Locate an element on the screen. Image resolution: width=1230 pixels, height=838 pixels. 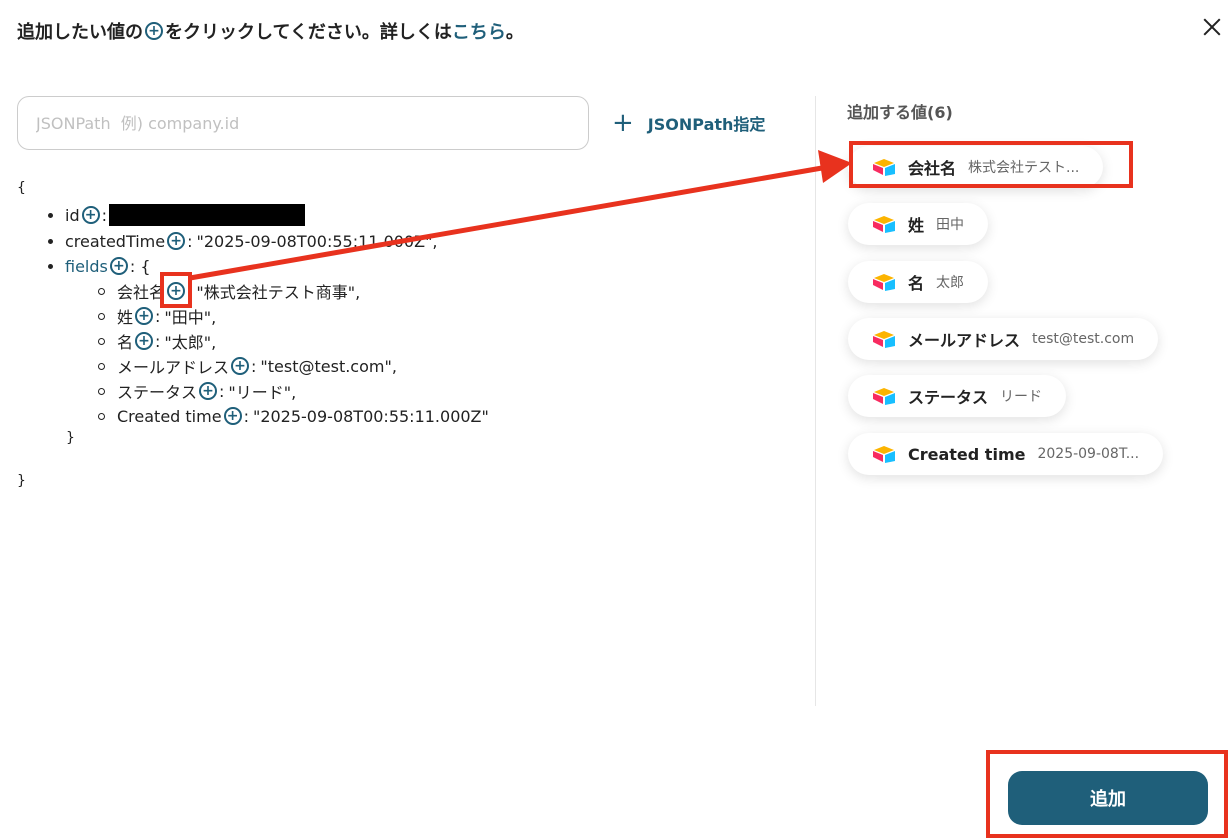
redacted-value is located at coordinates (207, 215).